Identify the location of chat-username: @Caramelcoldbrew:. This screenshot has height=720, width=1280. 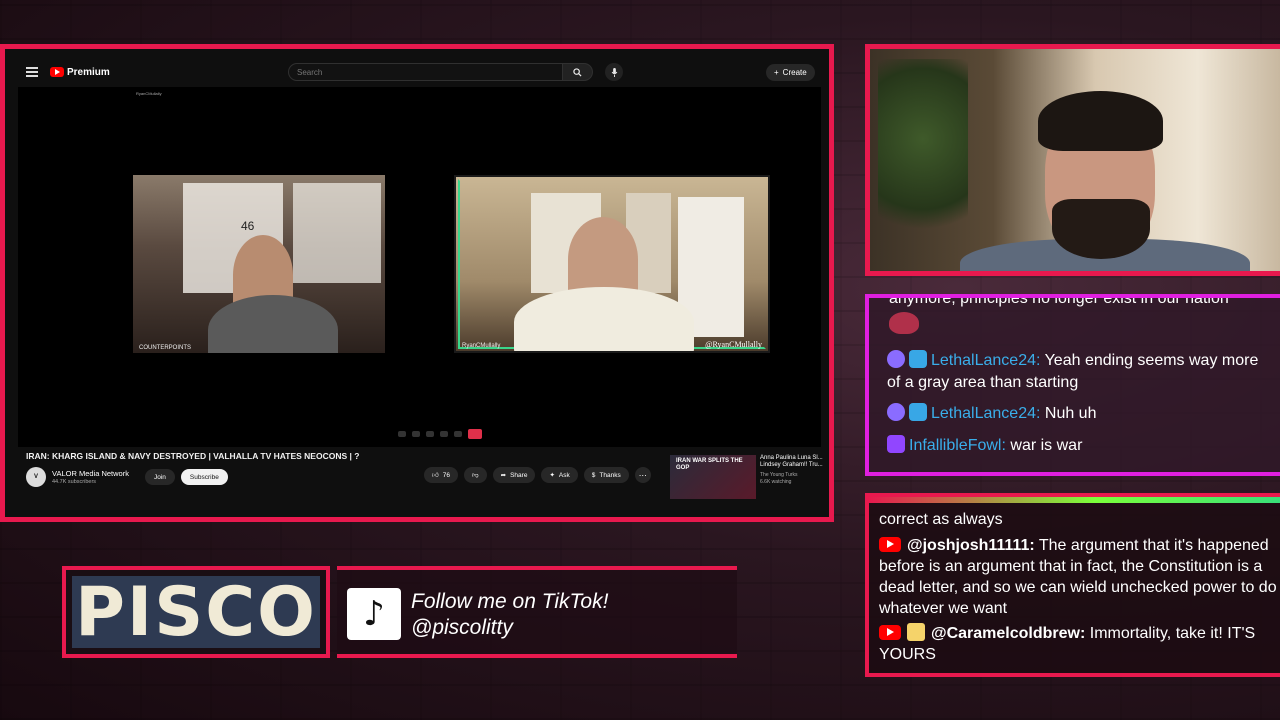
(1008, 633).